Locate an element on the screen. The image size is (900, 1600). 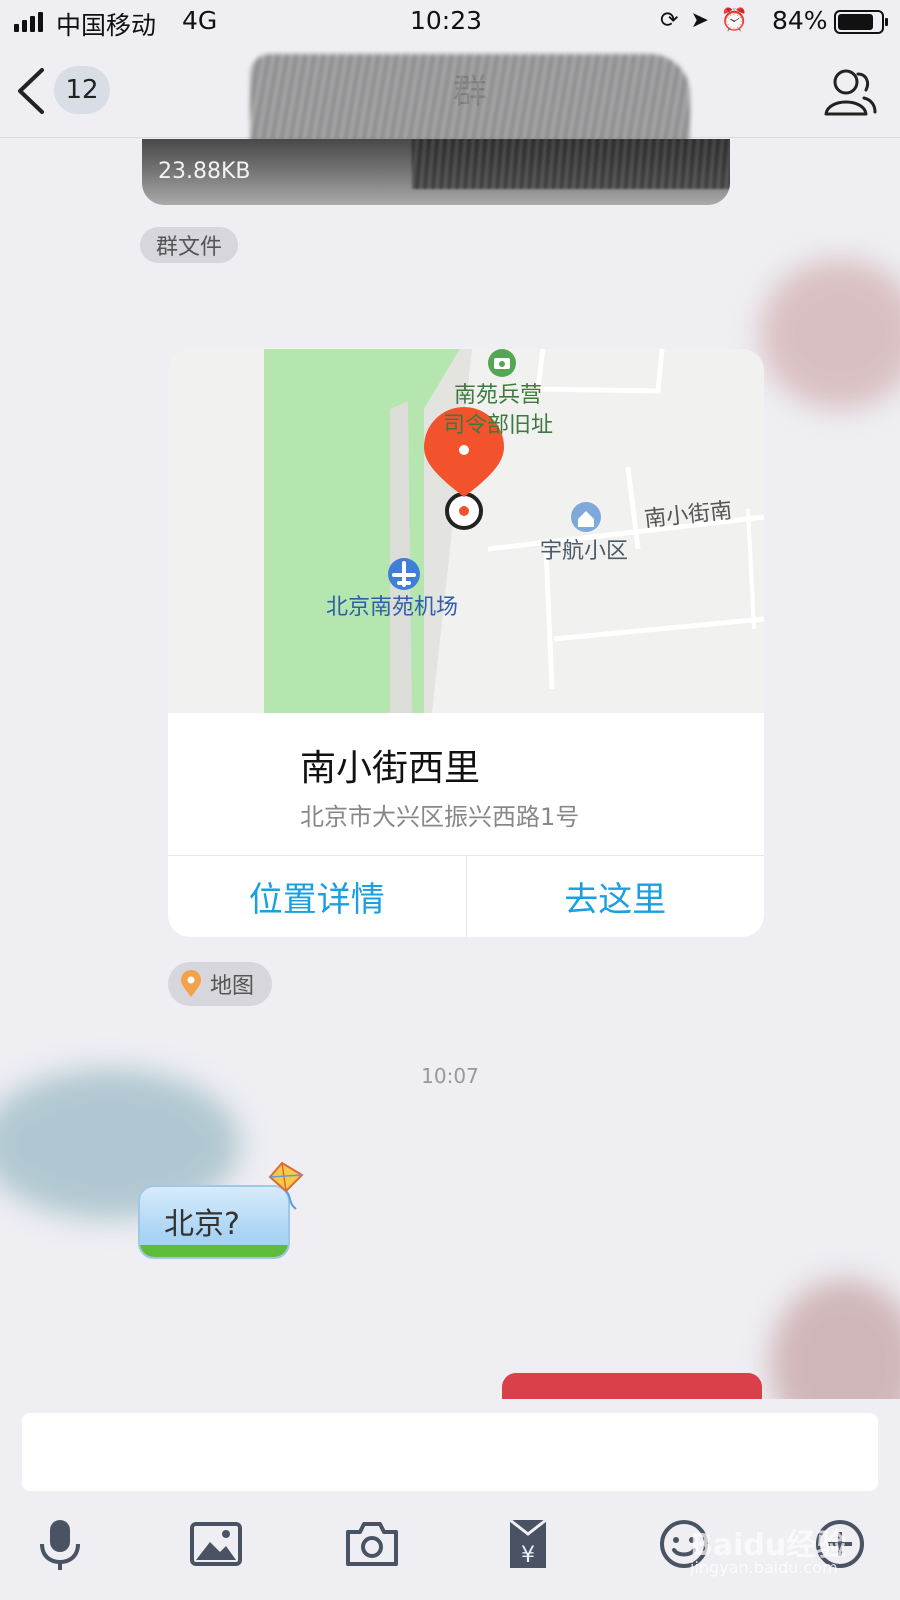
group-members-button is located at coordinates (850, 94).